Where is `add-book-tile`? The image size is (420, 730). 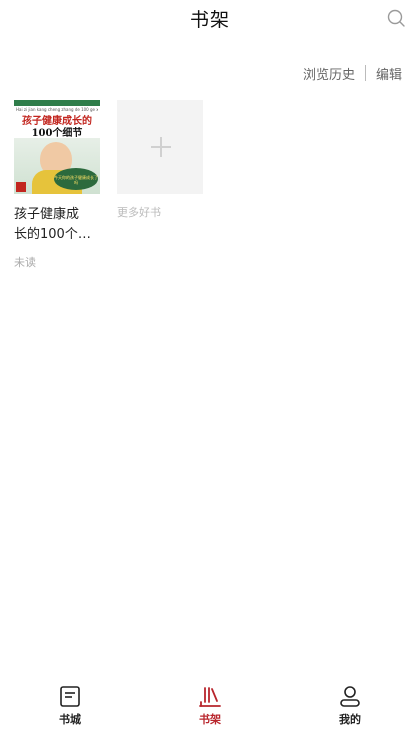 add-book-tile is located at coordinates (160, 147).